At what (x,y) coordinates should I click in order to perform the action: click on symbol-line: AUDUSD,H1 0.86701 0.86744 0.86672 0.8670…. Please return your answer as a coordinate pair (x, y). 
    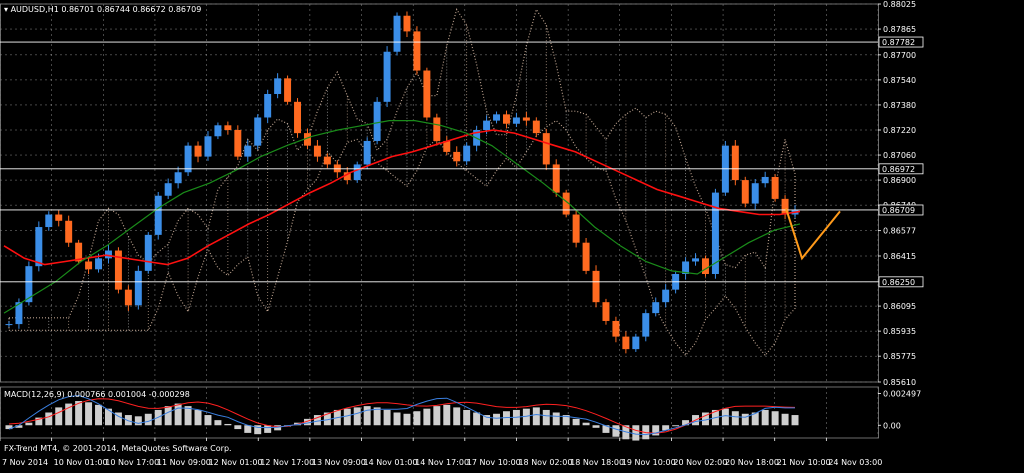
    Looking at the image, I should click on (106, 9).